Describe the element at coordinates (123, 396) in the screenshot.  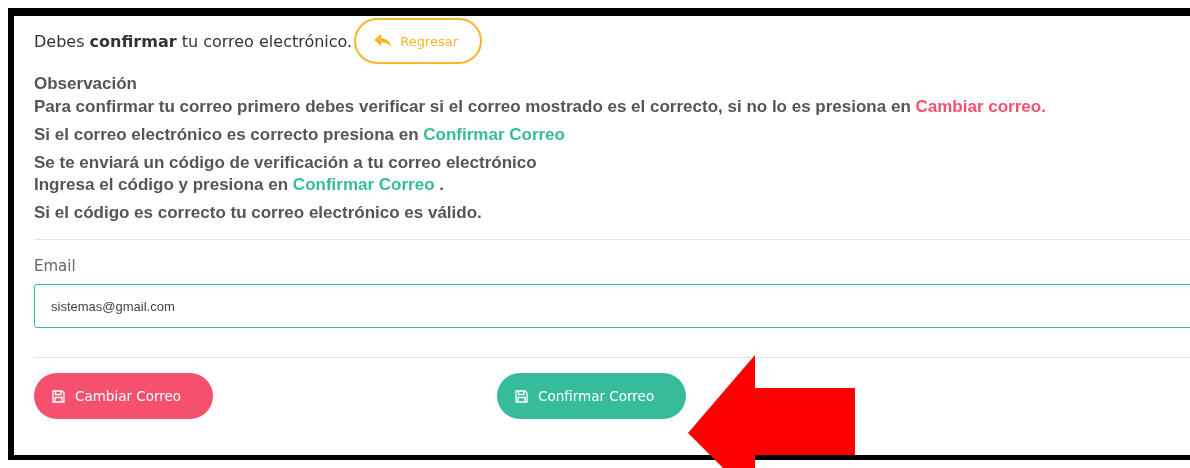
I see `save-button: Cambiar Correo` at that location.